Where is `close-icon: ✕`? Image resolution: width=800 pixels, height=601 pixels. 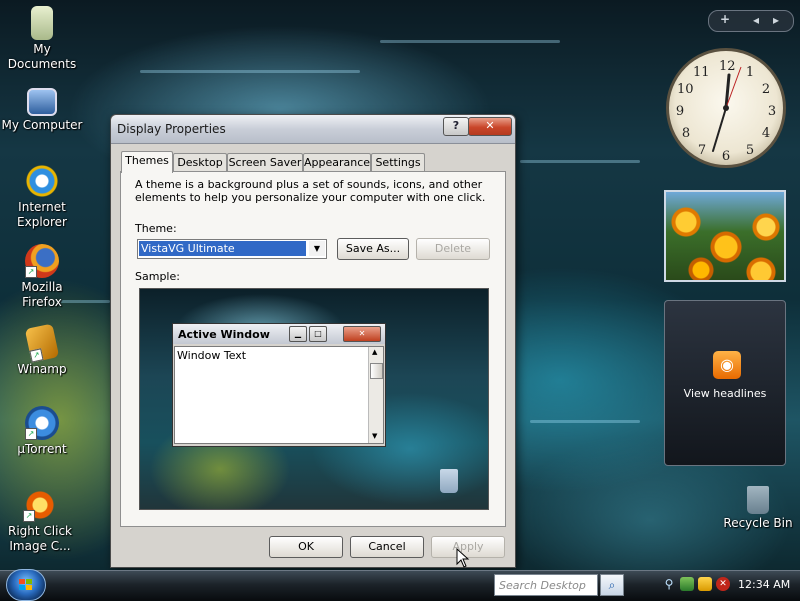 close-icon: ✕ is located at coordinates (362, 334).